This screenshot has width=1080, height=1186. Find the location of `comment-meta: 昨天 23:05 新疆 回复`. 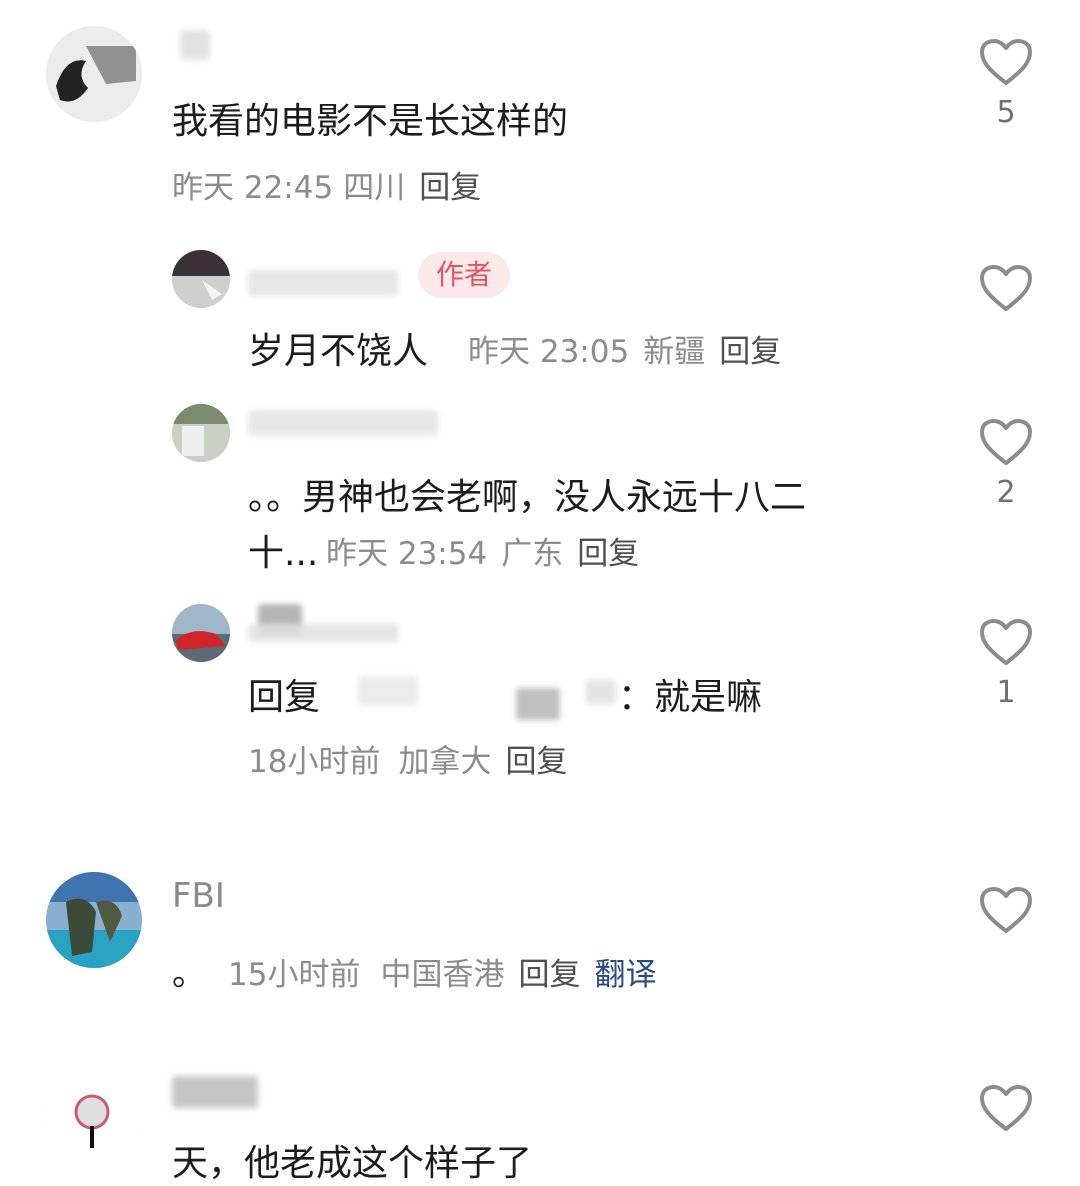

comment-meta: 昨天 23:05 新疆 回复 is located at coordinates (624, 348).